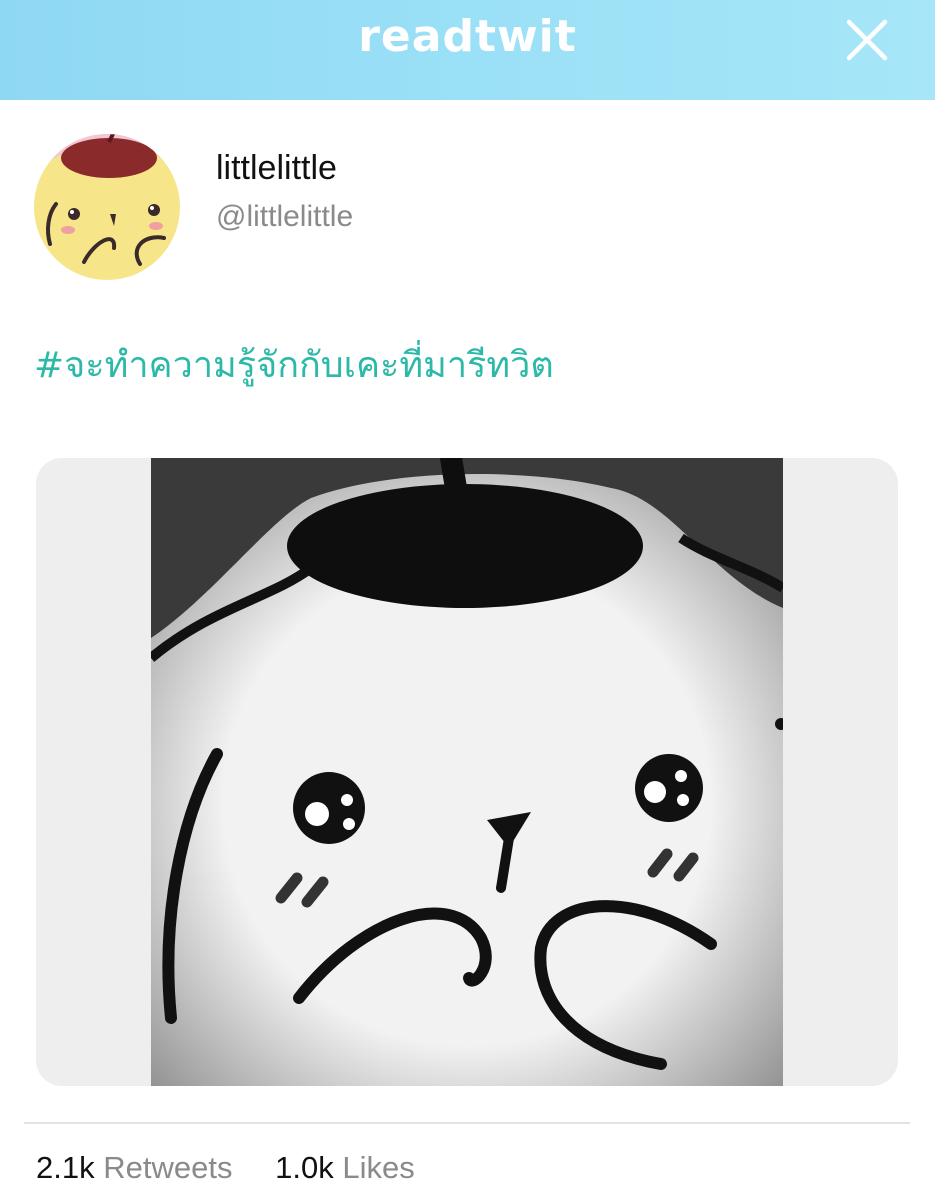 The image size is (935, 1200). Describe the element at coordinates (467, 1123) in the screenshot. I see `divider` at that location.